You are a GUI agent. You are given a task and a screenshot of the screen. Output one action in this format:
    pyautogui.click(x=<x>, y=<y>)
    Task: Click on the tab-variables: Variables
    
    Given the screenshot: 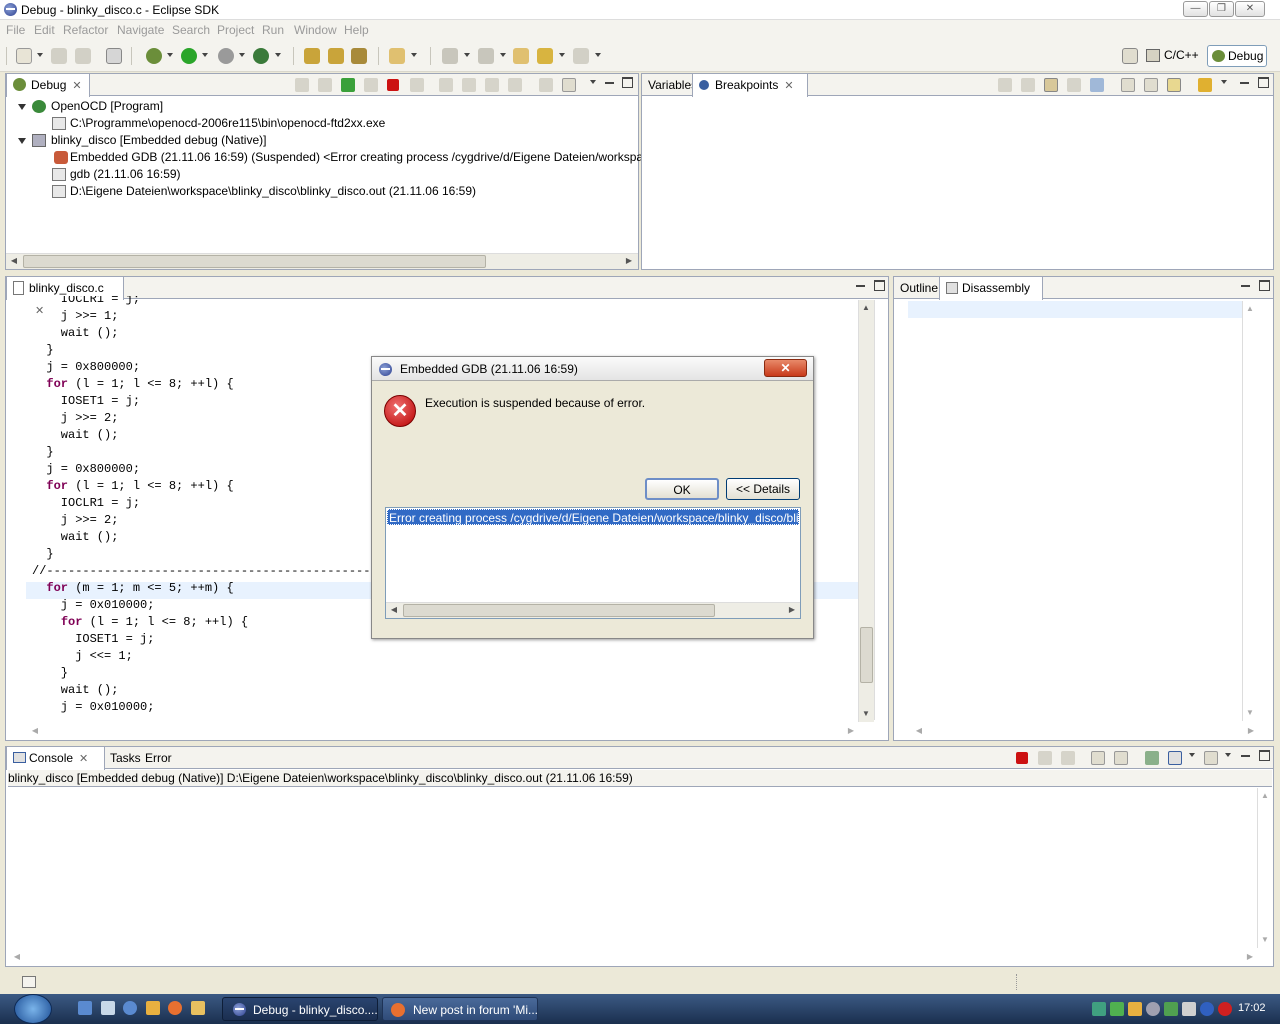 What is the action you would take?
    pyautogui.click(x=669, y=85)
    